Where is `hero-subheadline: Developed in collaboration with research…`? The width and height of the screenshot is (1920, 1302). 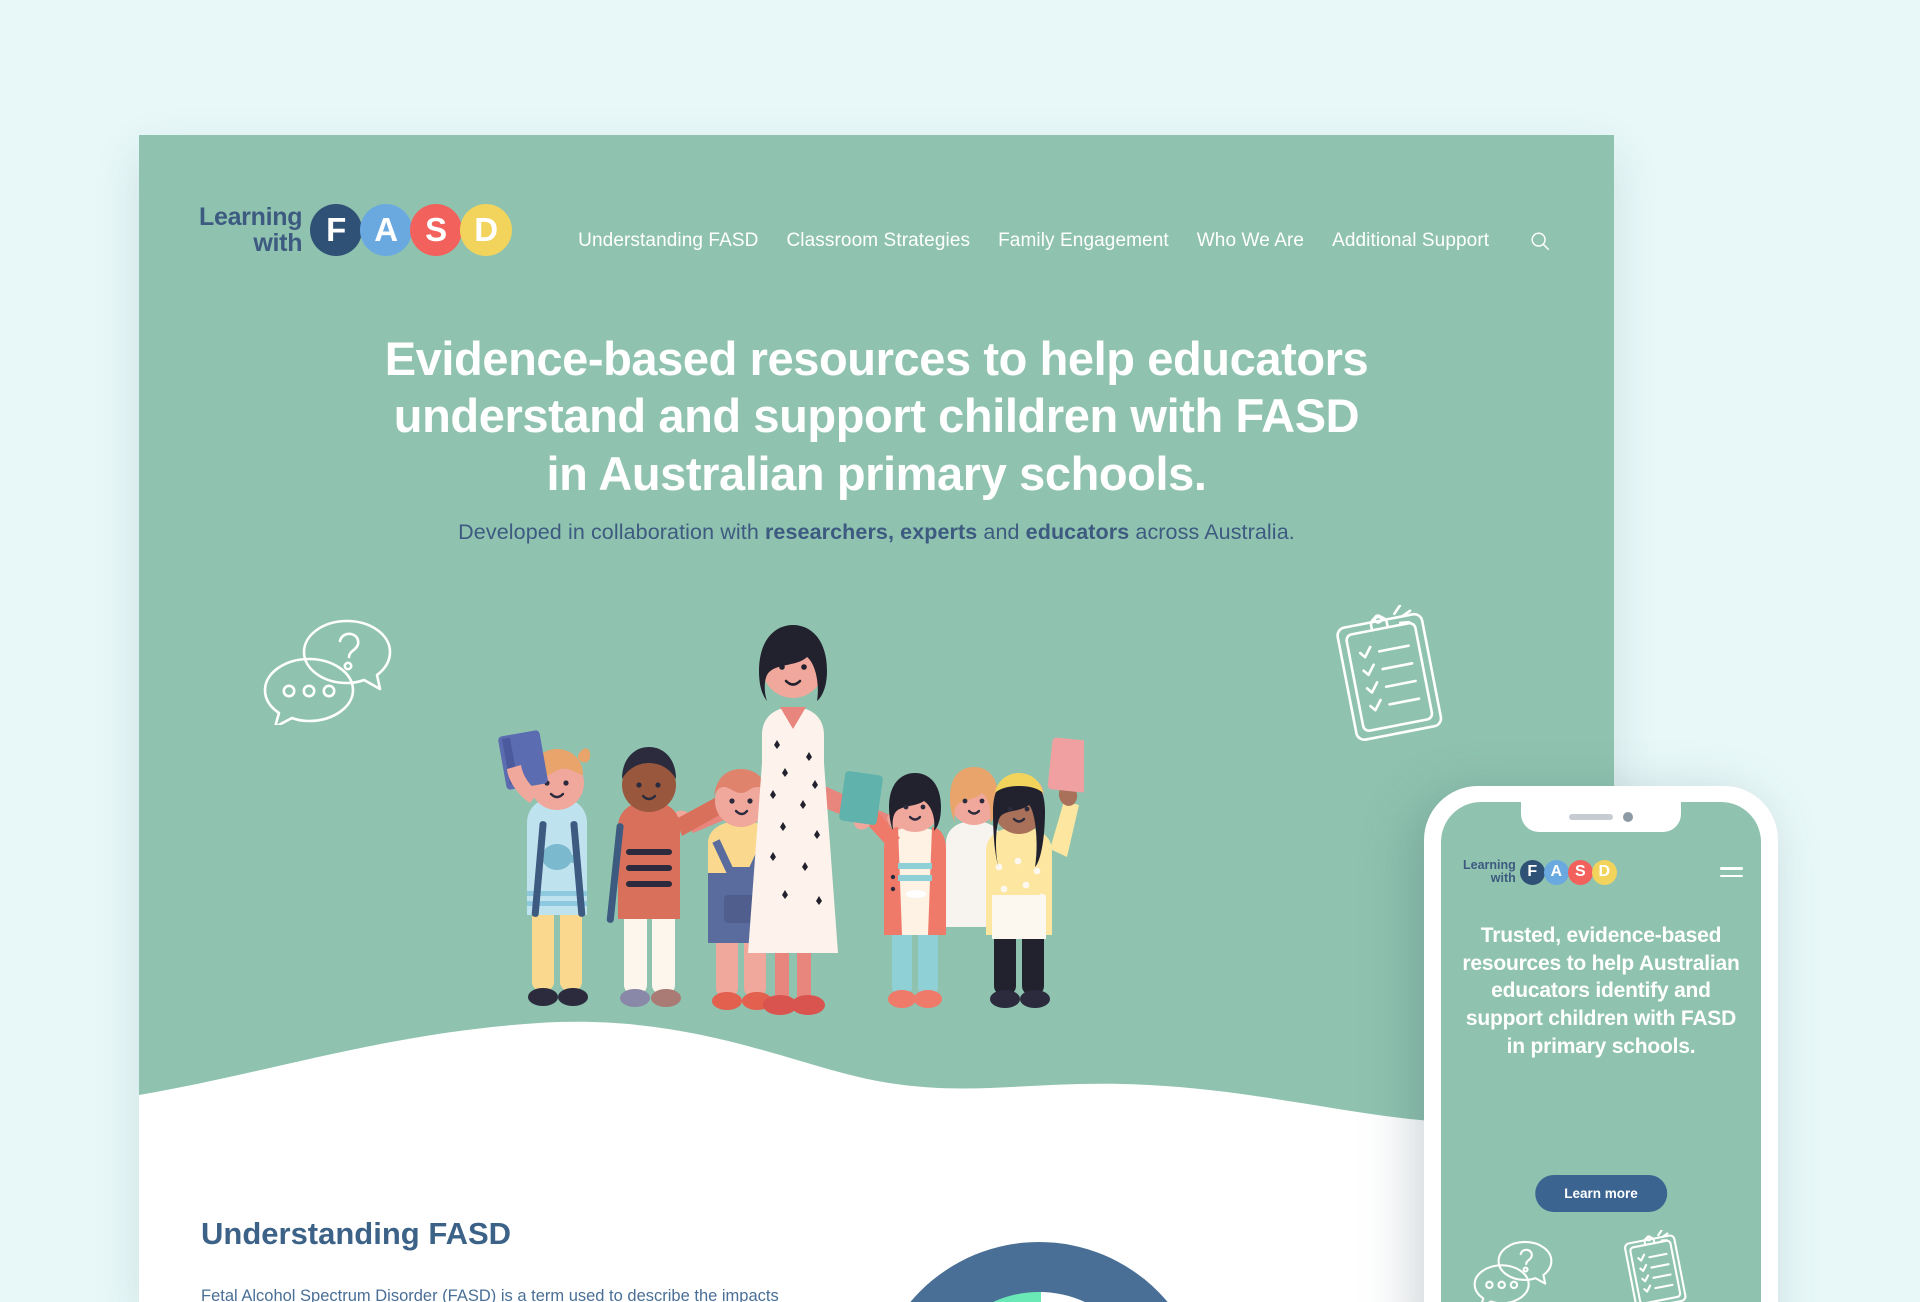
hero-subheadline: Developed in collaboration with research… is located at coordinates (877, 532).